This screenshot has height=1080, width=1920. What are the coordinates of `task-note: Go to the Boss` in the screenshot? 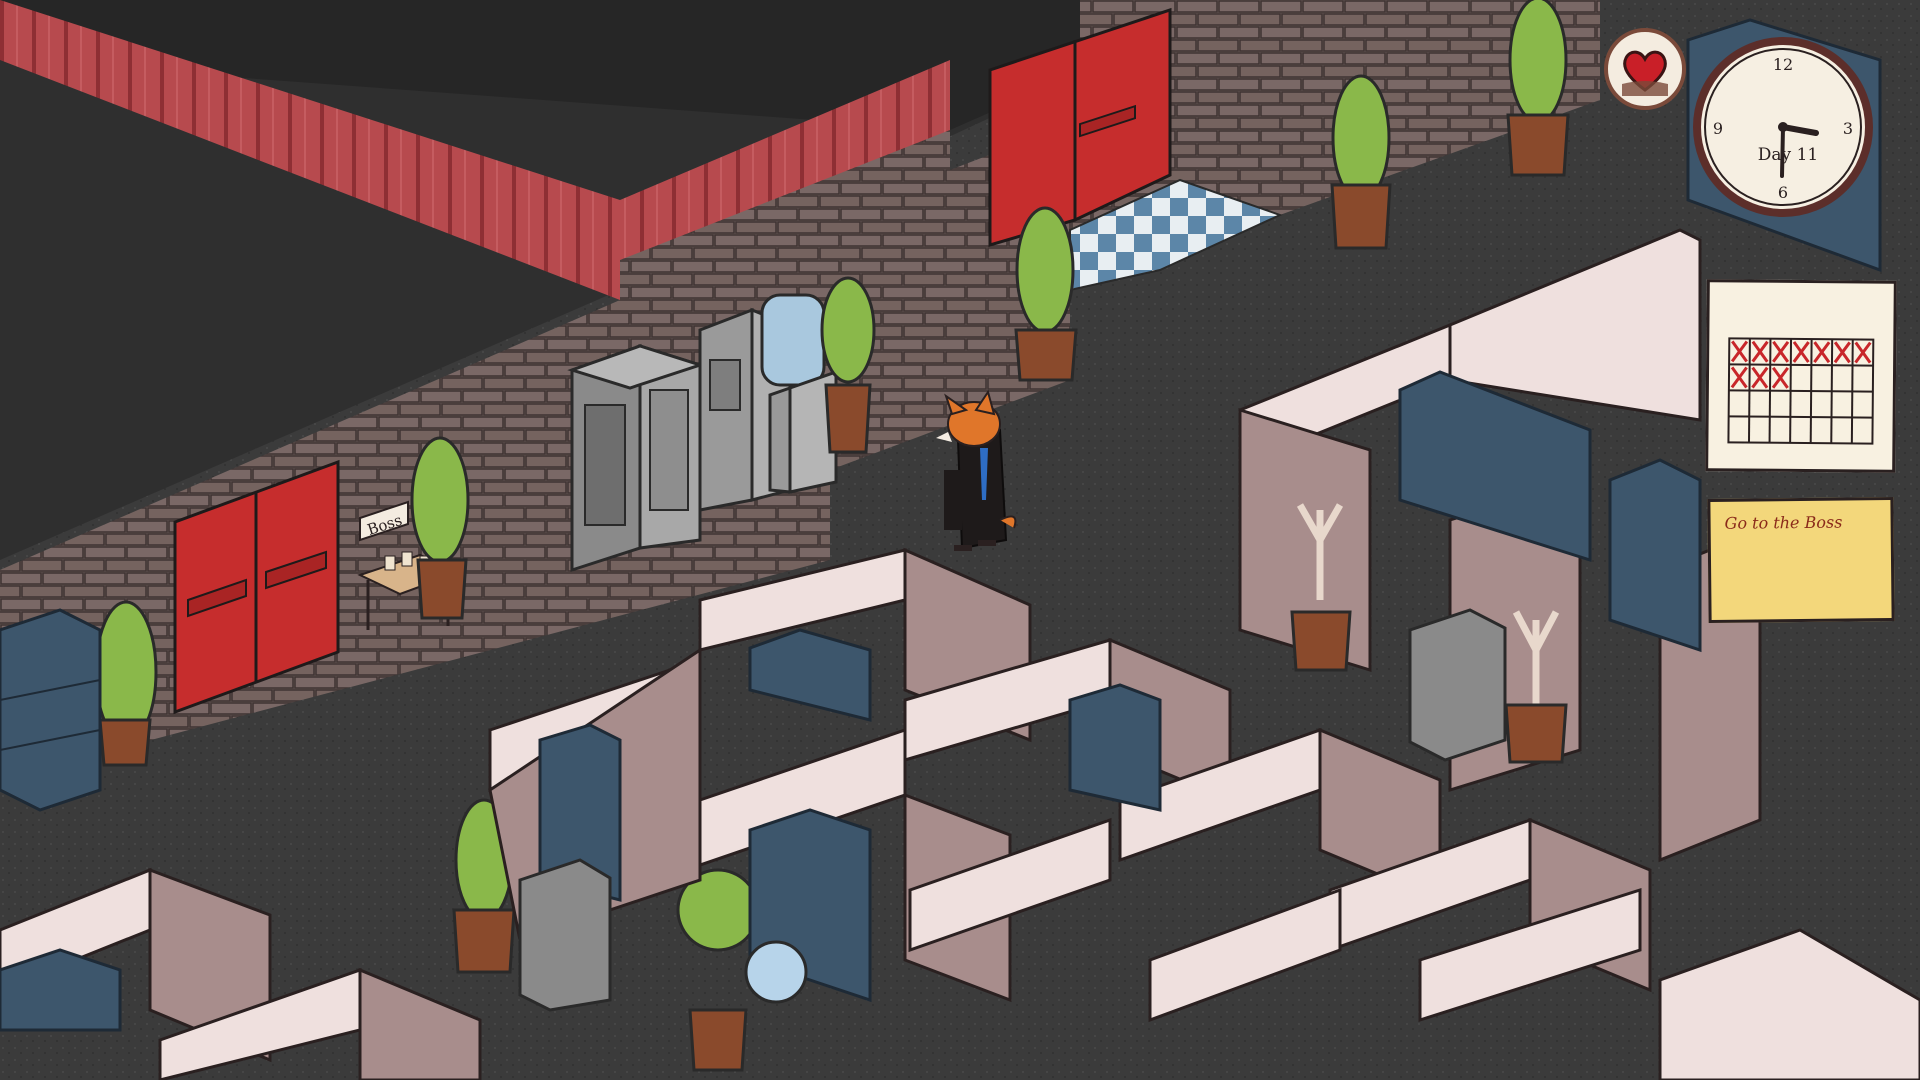 It's located at (1801, 560).